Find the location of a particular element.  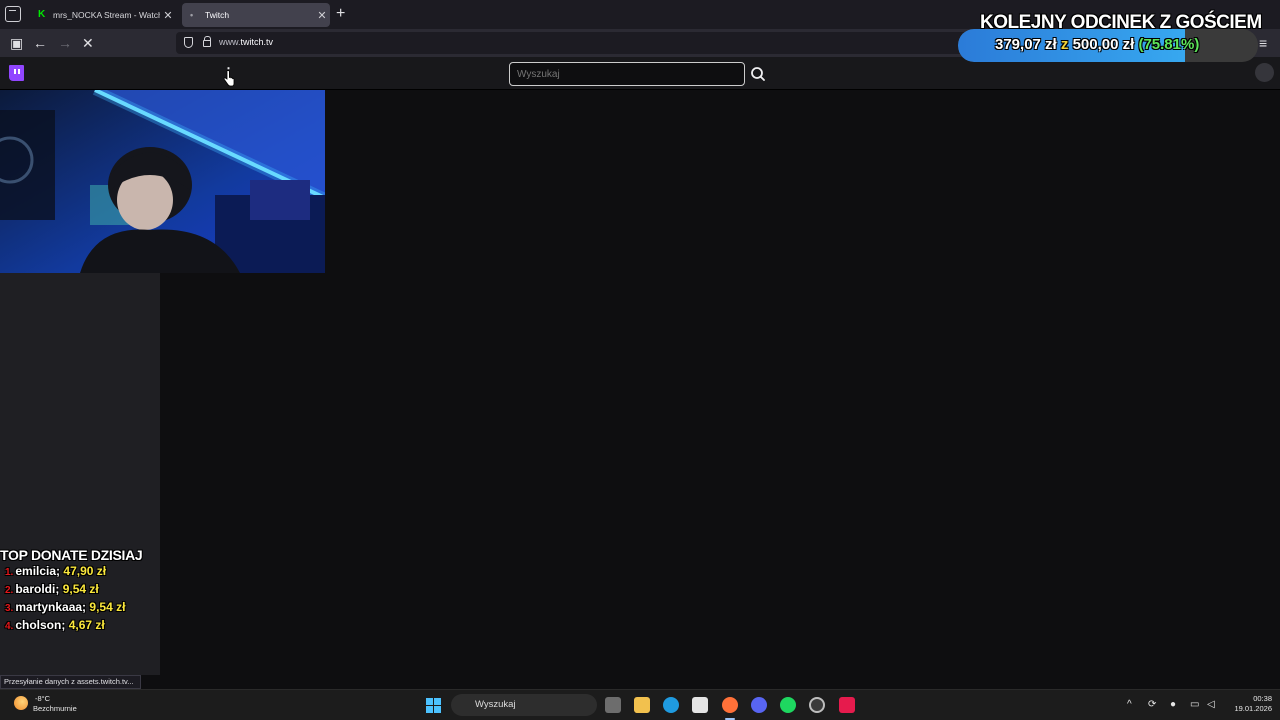

lock-icon is located at coordinates (207, 41).